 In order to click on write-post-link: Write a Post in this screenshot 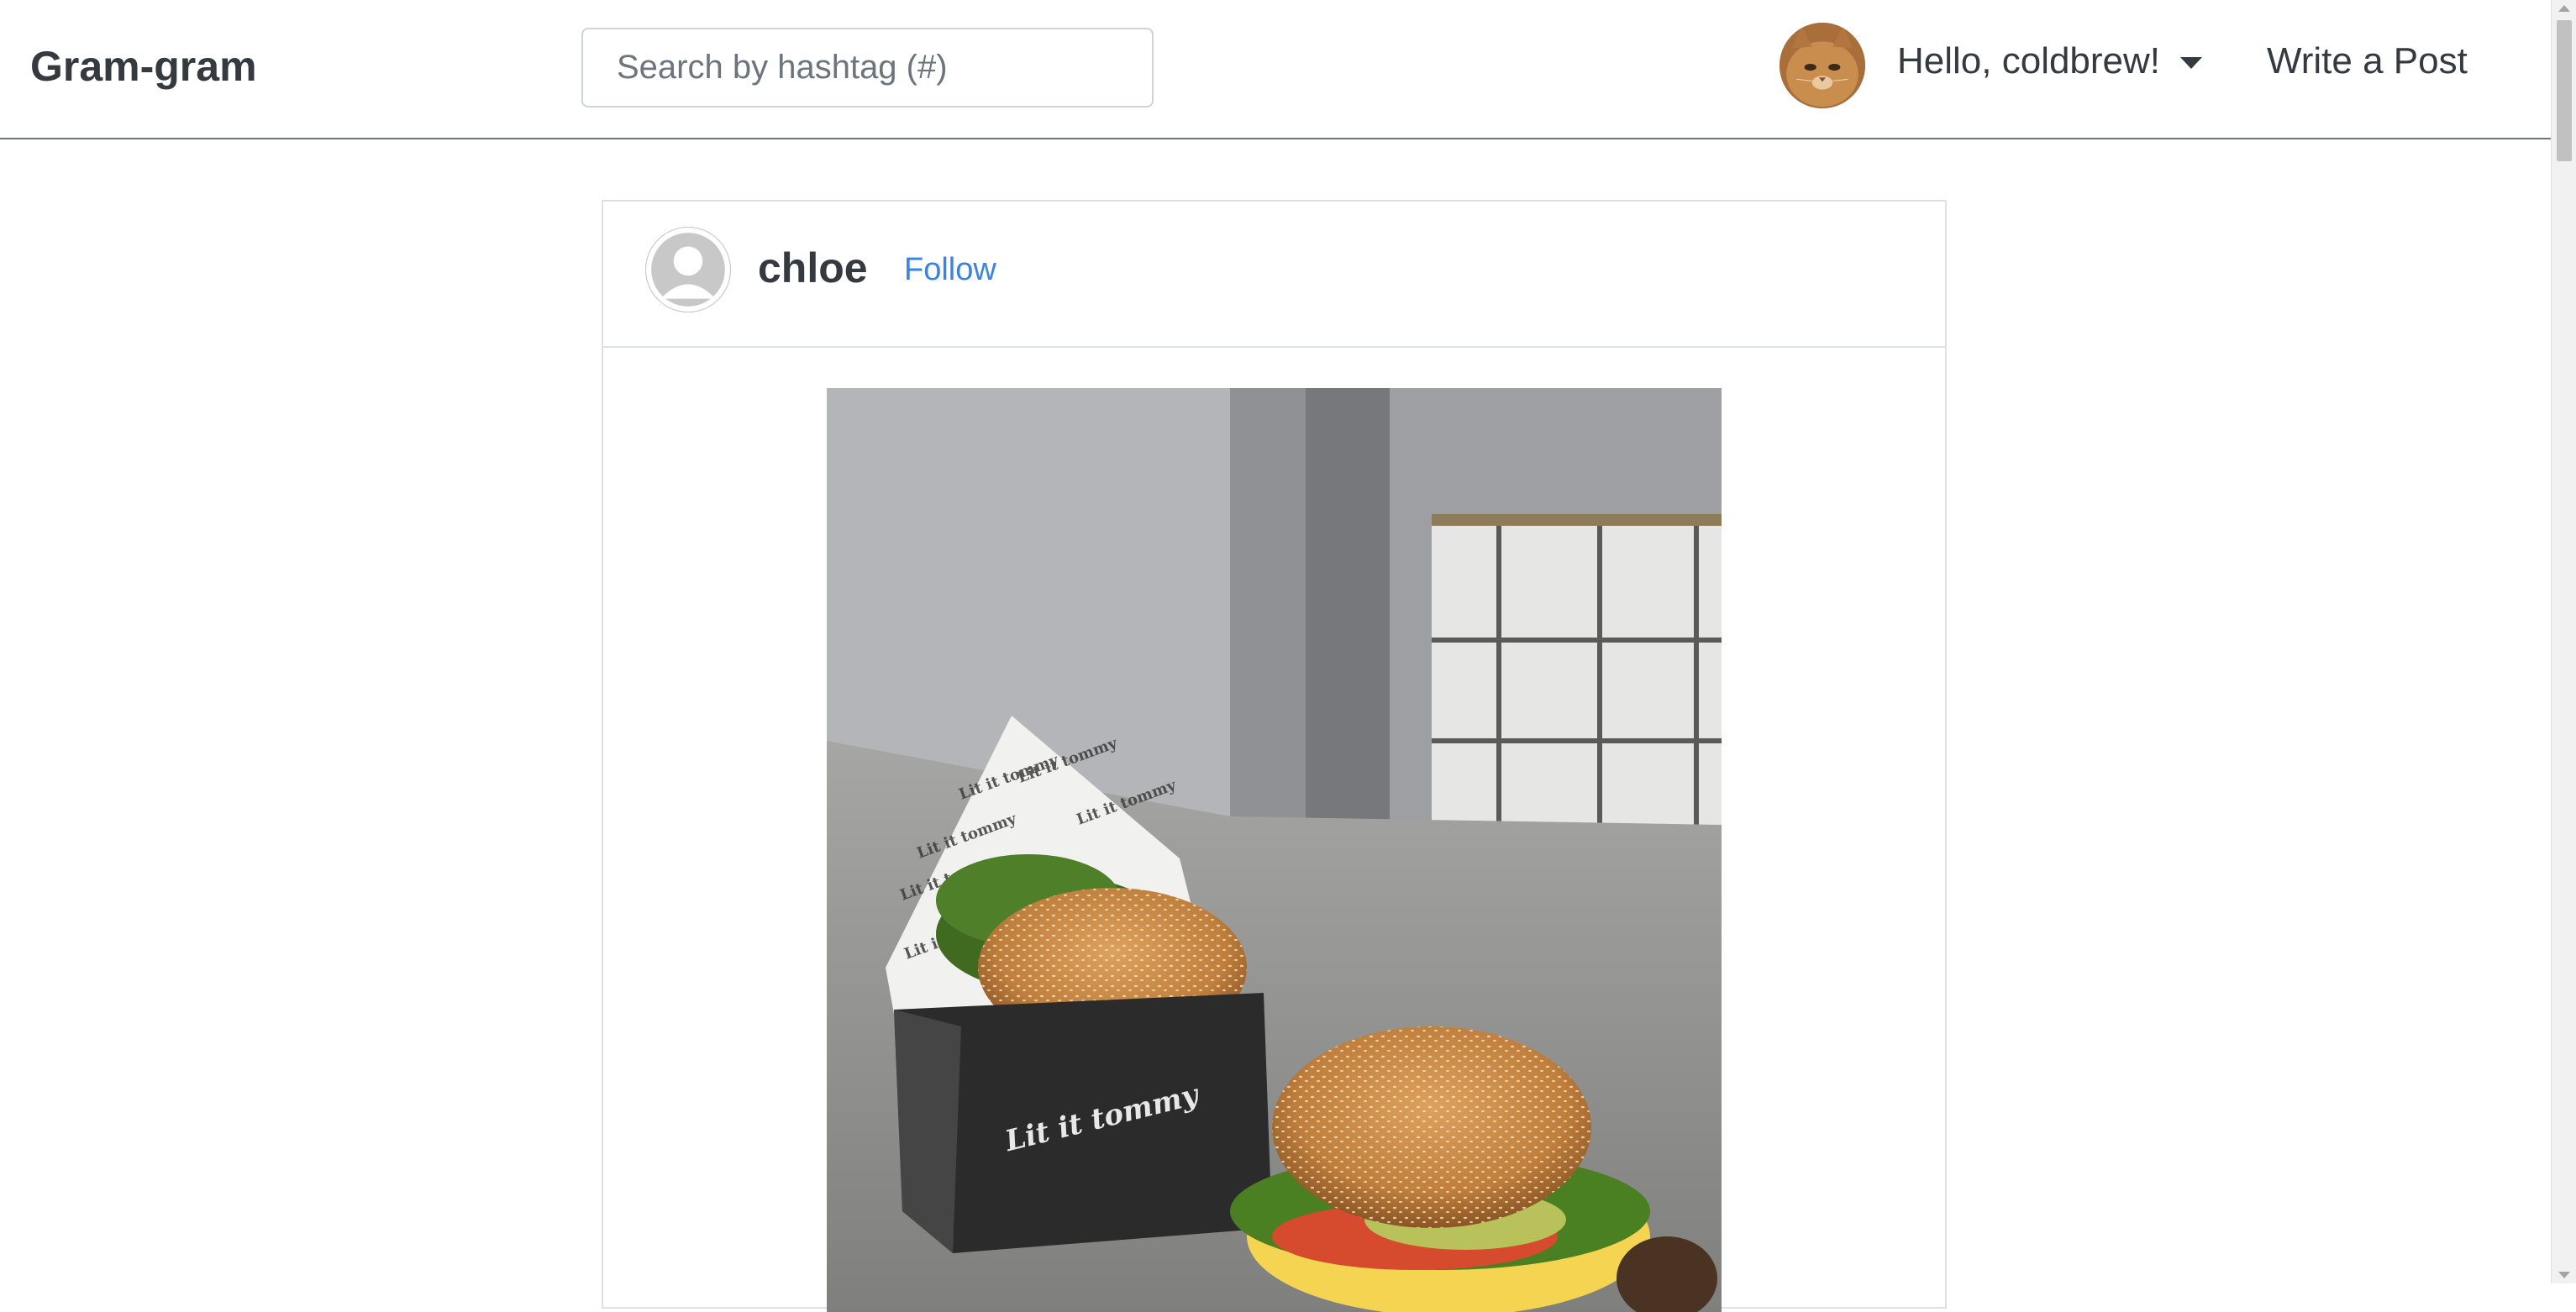, I will do `click(2367, 61)`.